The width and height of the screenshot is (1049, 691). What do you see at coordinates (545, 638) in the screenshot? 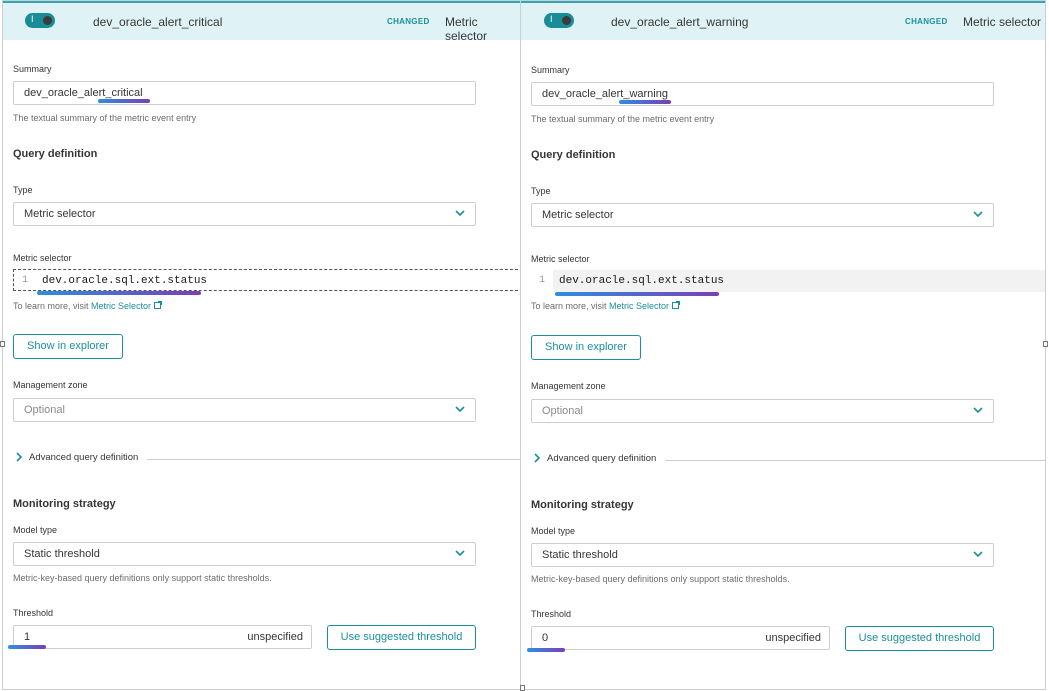
I see `threshold-value: 0` at bounding box center [545, 638].